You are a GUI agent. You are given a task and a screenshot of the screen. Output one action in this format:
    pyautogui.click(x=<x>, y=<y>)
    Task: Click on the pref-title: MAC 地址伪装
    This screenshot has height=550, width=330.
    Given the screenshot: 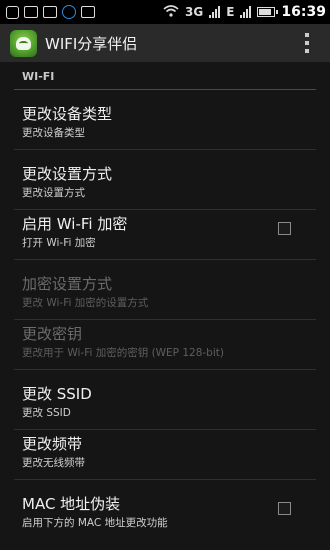 What is the action you would take?
    pyautogui.click(x=71, y=504)
    